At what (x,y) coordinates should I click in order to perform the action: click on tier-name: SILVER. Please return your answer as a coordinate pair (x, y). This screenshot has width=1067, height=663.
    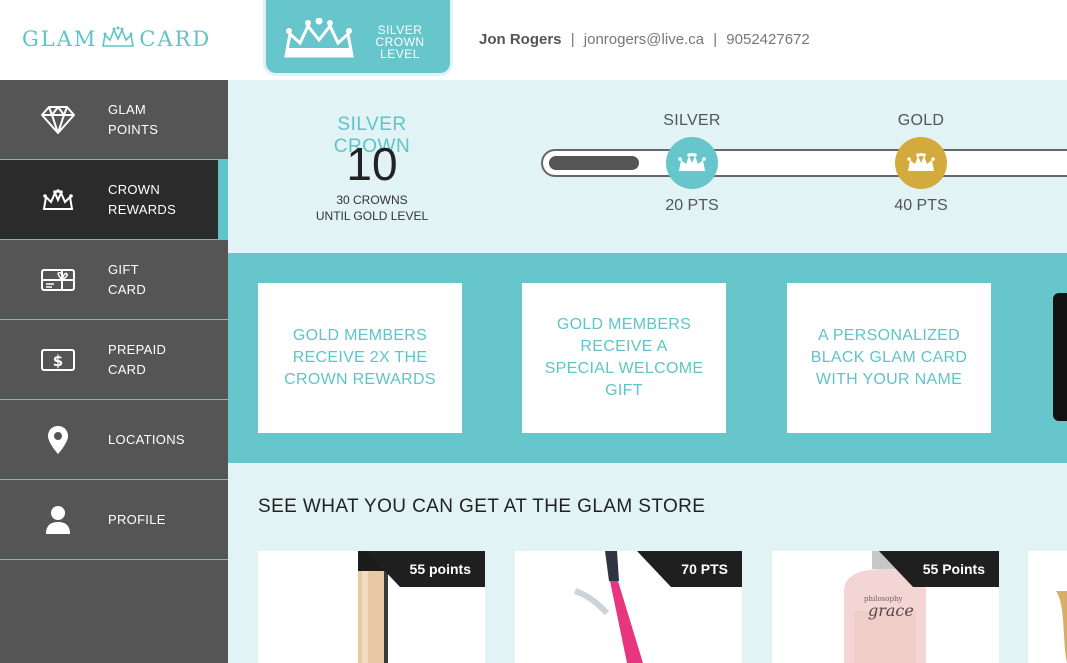
    Looking at the image, I should click on (692, 120).